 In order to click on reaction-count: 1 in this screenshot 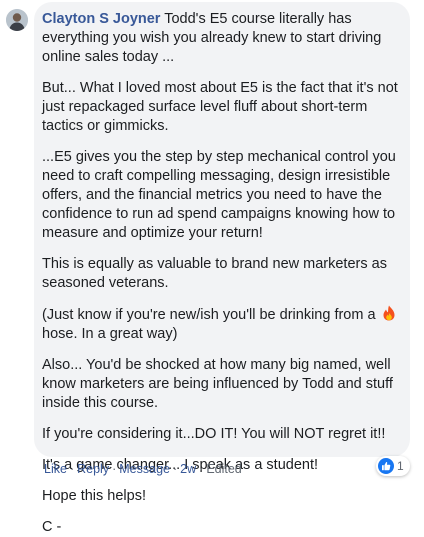, I will do `click(400, 466)`.